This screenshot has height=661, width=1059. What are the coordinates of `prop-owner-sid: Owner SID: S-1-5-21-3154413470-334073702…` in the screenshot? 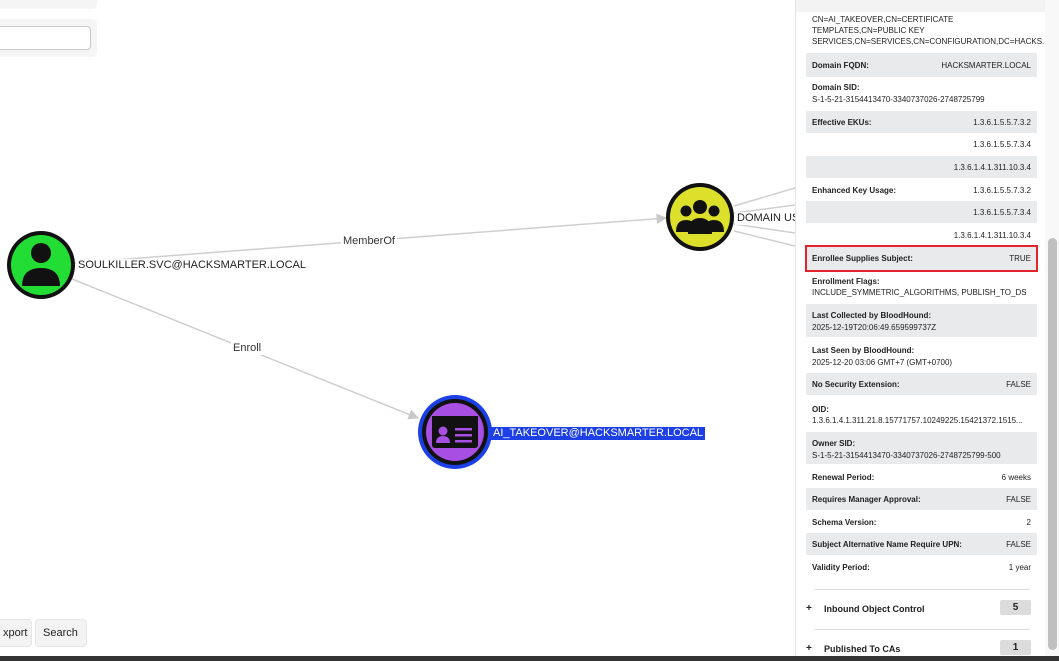 It's located at (921, 448).